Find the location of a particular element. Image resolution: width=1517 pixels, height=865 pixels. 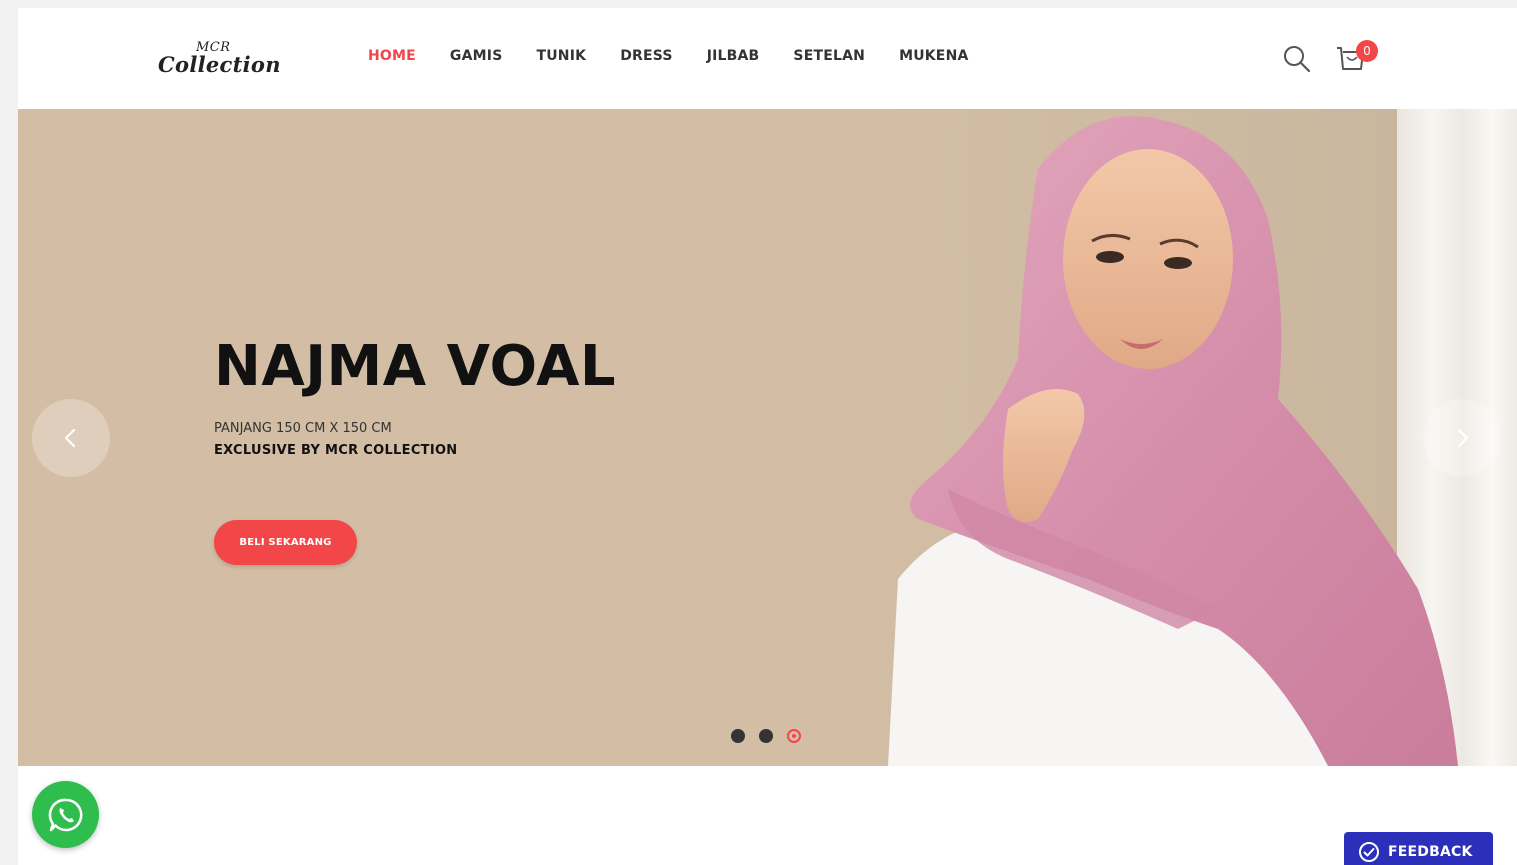

chevron-right-icon is located at coordinates (1463, 438).